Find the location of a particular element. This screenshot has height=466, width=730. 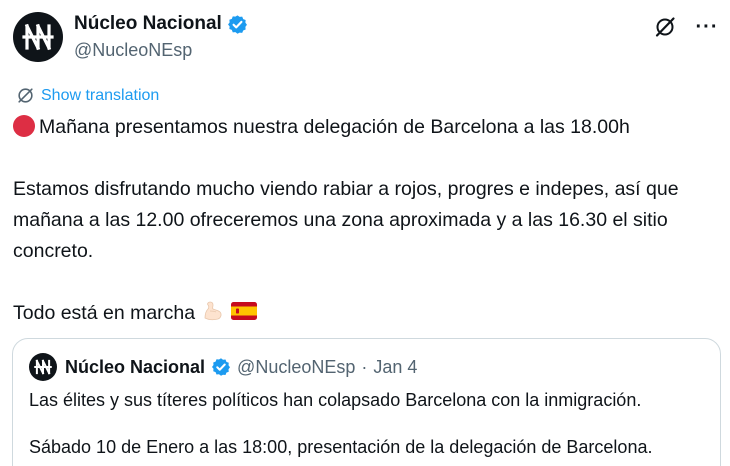

grok-button is located at coordinates (665, 27).